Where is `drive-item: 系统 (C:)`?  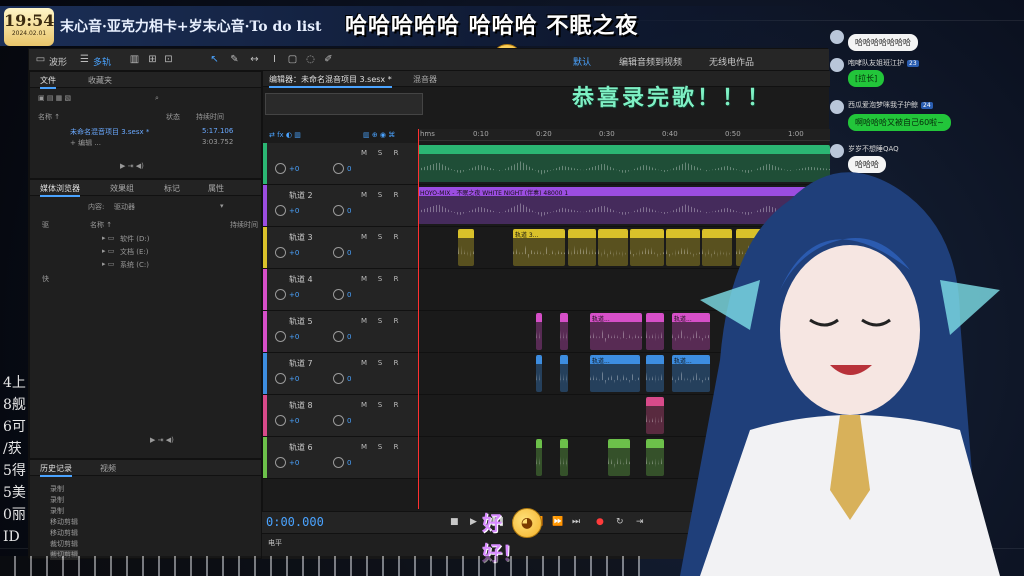 drive-item: 系统 (C:) is located at coordinates (134, 265).